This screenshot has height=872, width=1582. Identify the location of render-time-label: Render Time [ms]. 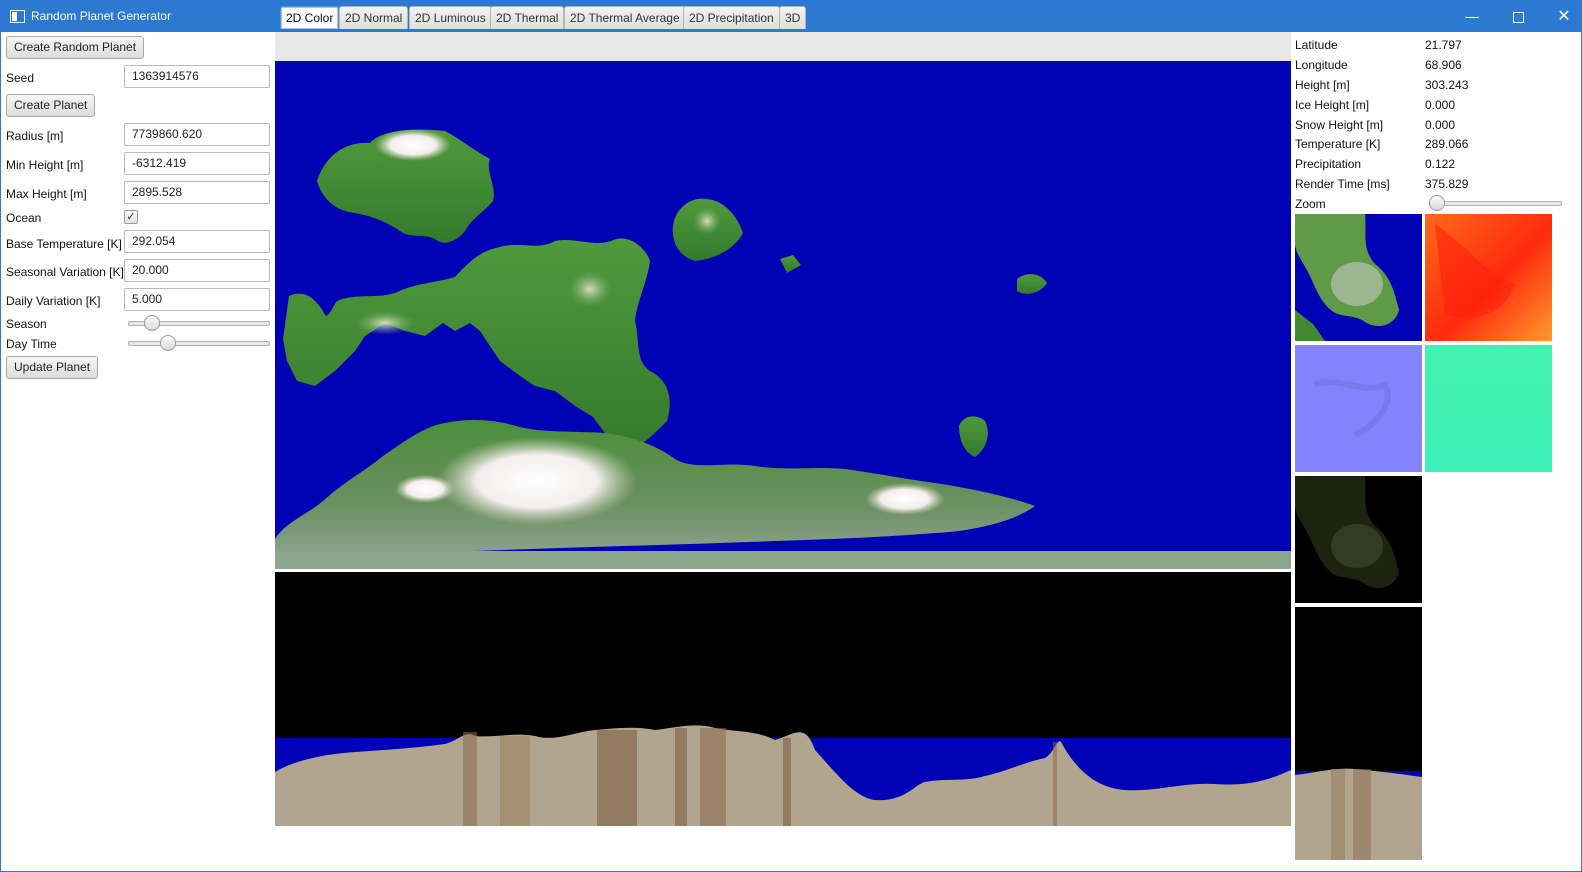
(1342, 184).